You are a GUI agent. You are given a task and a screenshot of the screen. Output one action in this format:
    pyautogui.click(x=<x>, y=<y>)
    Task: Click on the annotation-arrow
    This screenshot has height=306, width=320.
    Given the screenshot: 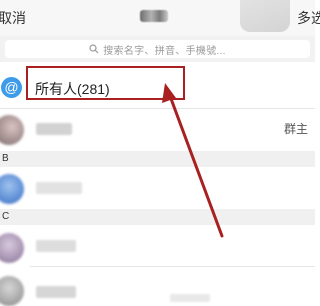 What is the action you would take?
    pyautogui.click(x=193, y=160)
    